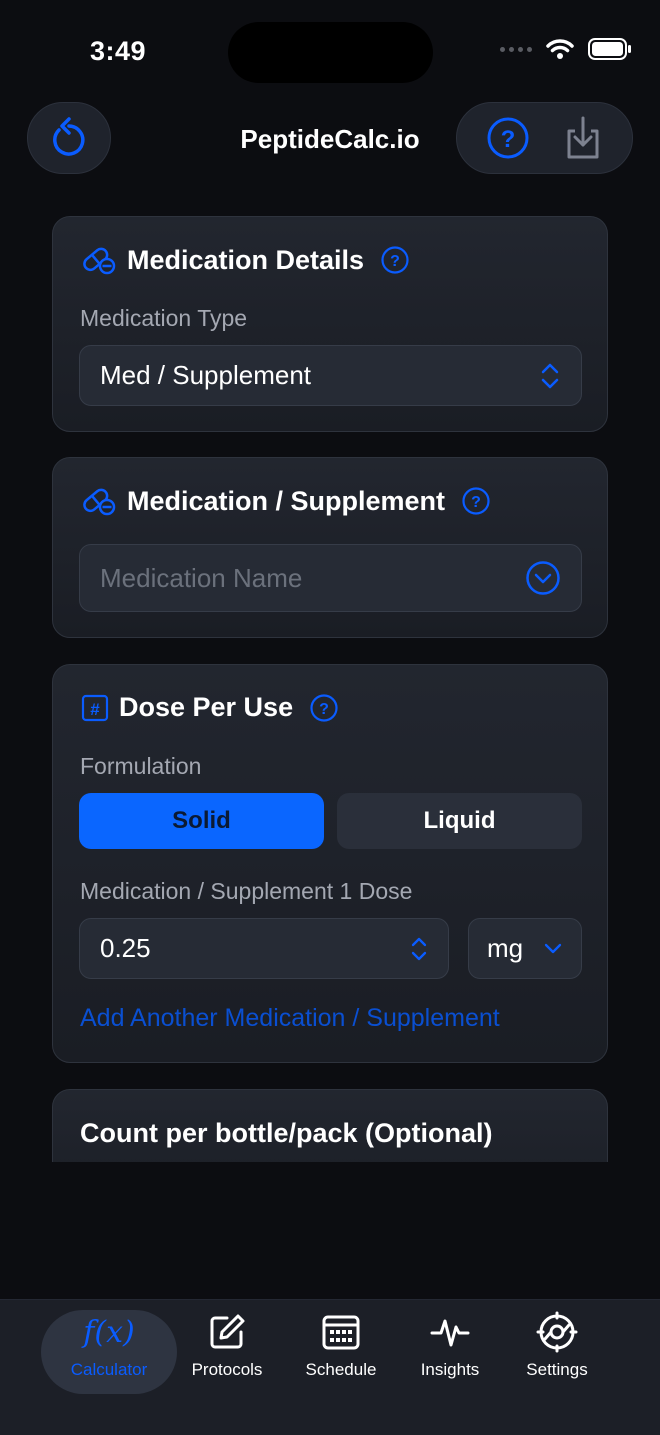 This screenshot has width=660, height=1435. I want to click on card-title: Count per bottle/pack (Optional), so click(286, 1133).